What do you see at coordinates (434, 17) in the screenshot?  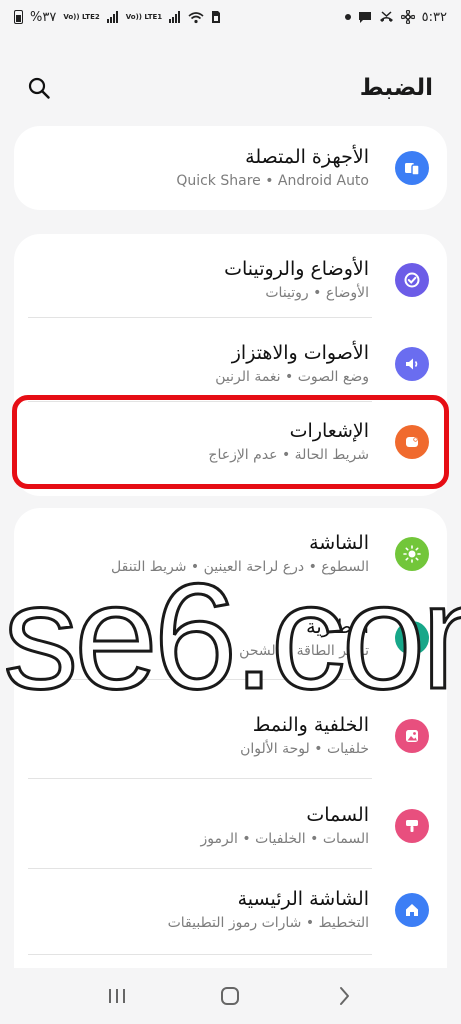 I see `clock: ٥:٣٢` at bounding box center [434, 17].